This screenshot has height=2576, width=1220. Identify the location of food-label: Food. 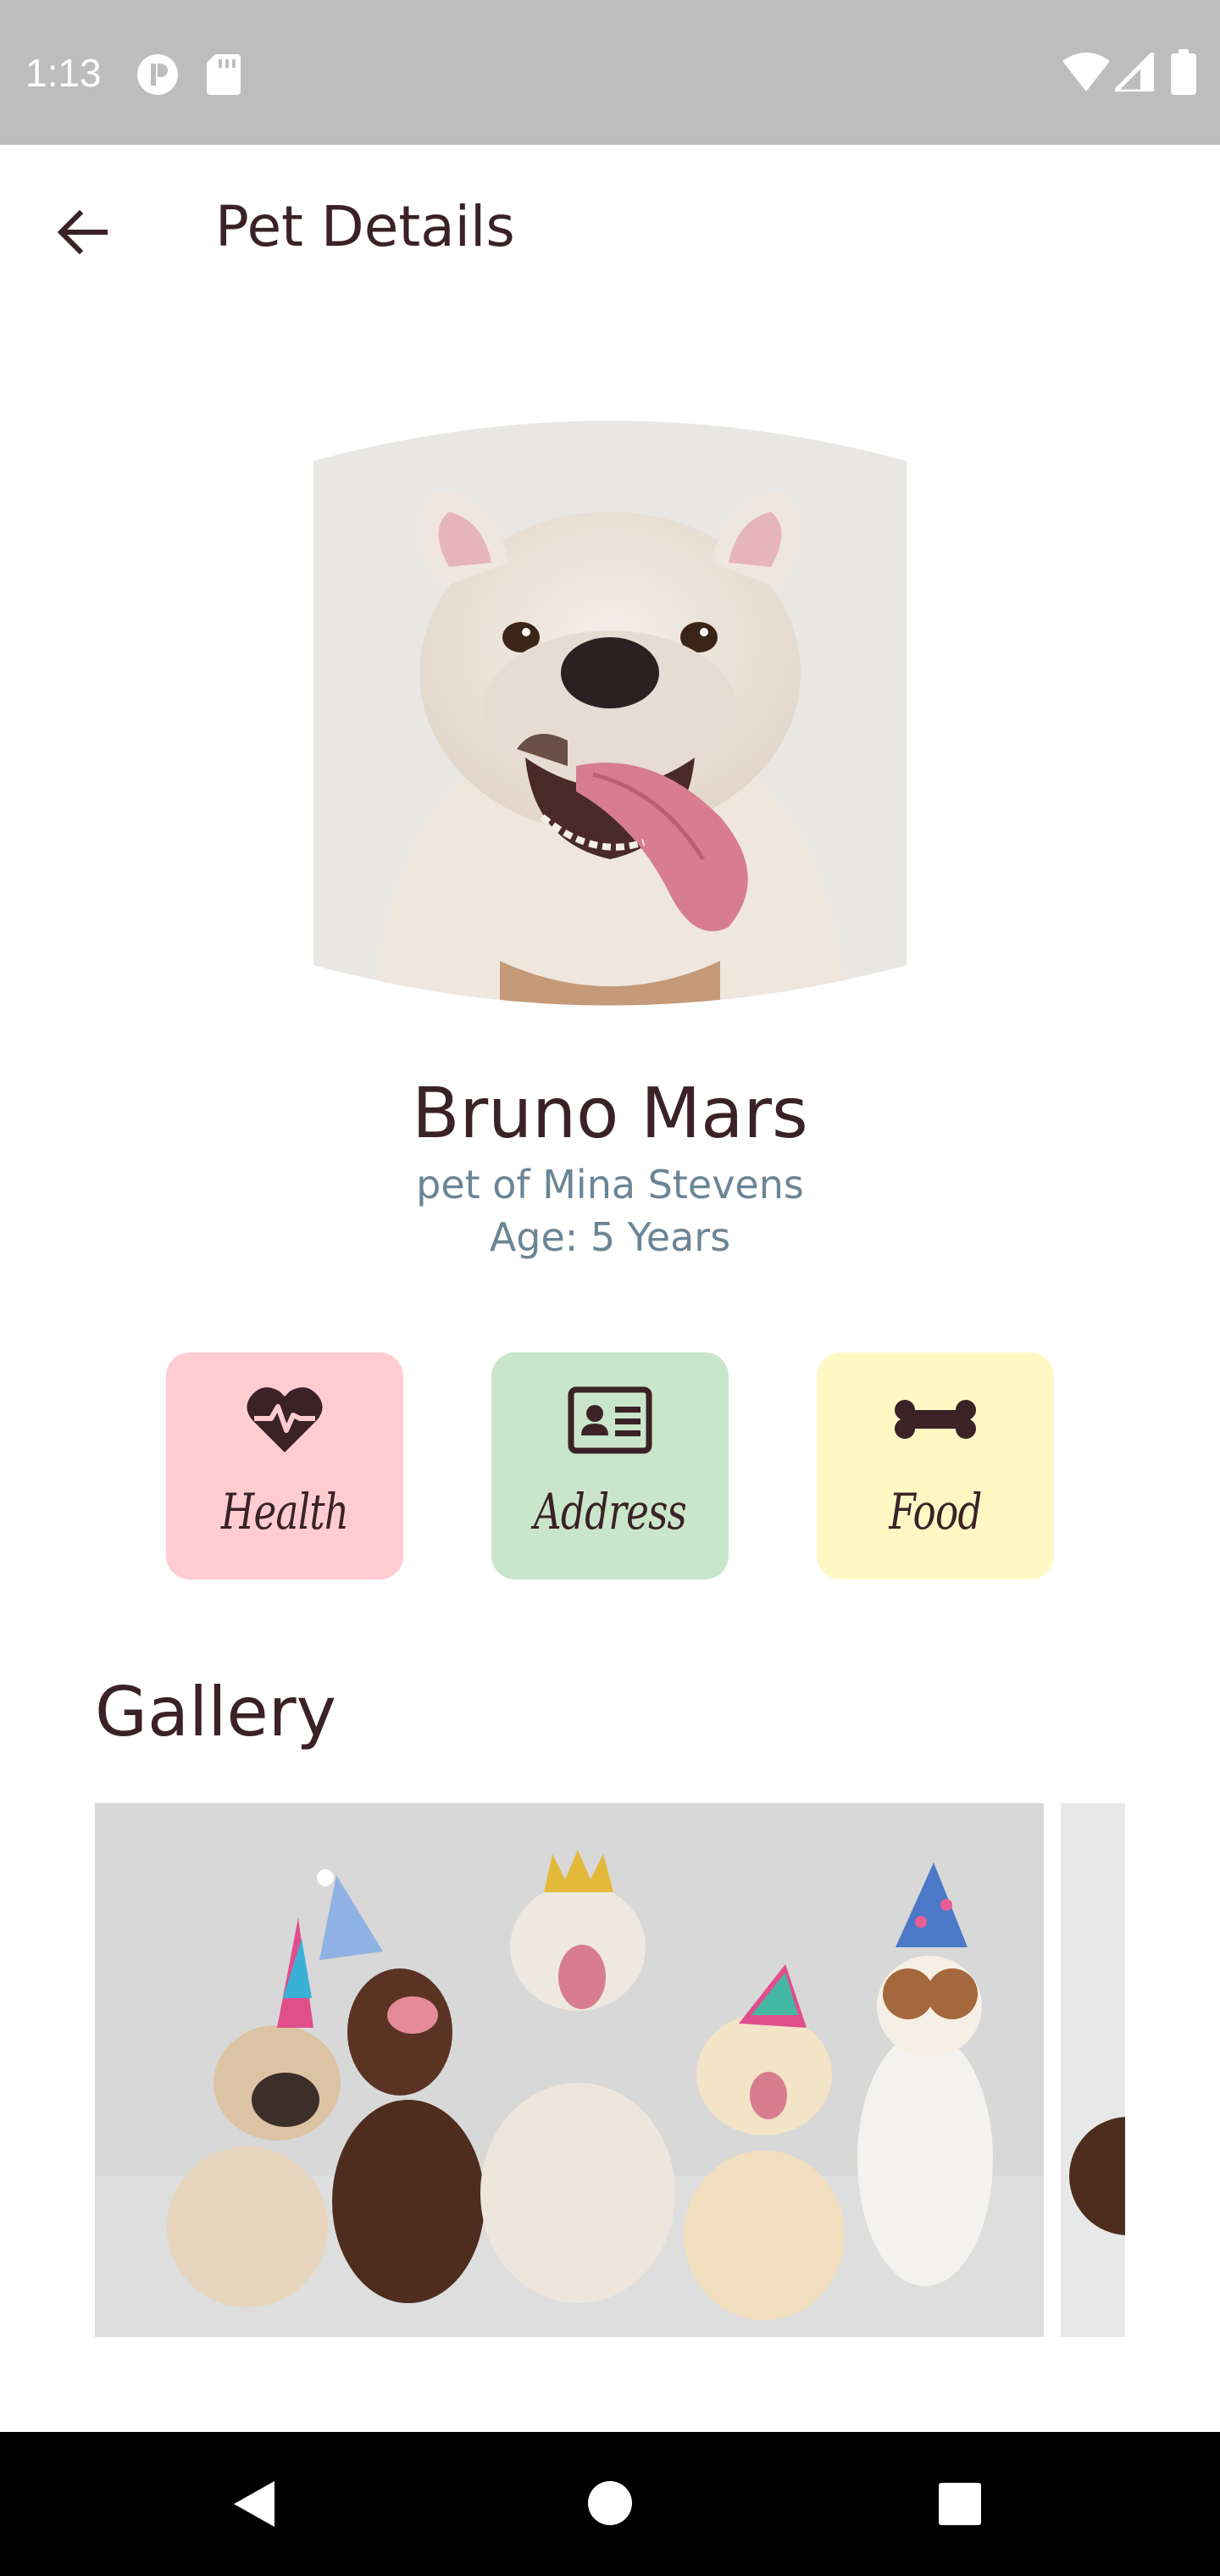
(935, 1512).